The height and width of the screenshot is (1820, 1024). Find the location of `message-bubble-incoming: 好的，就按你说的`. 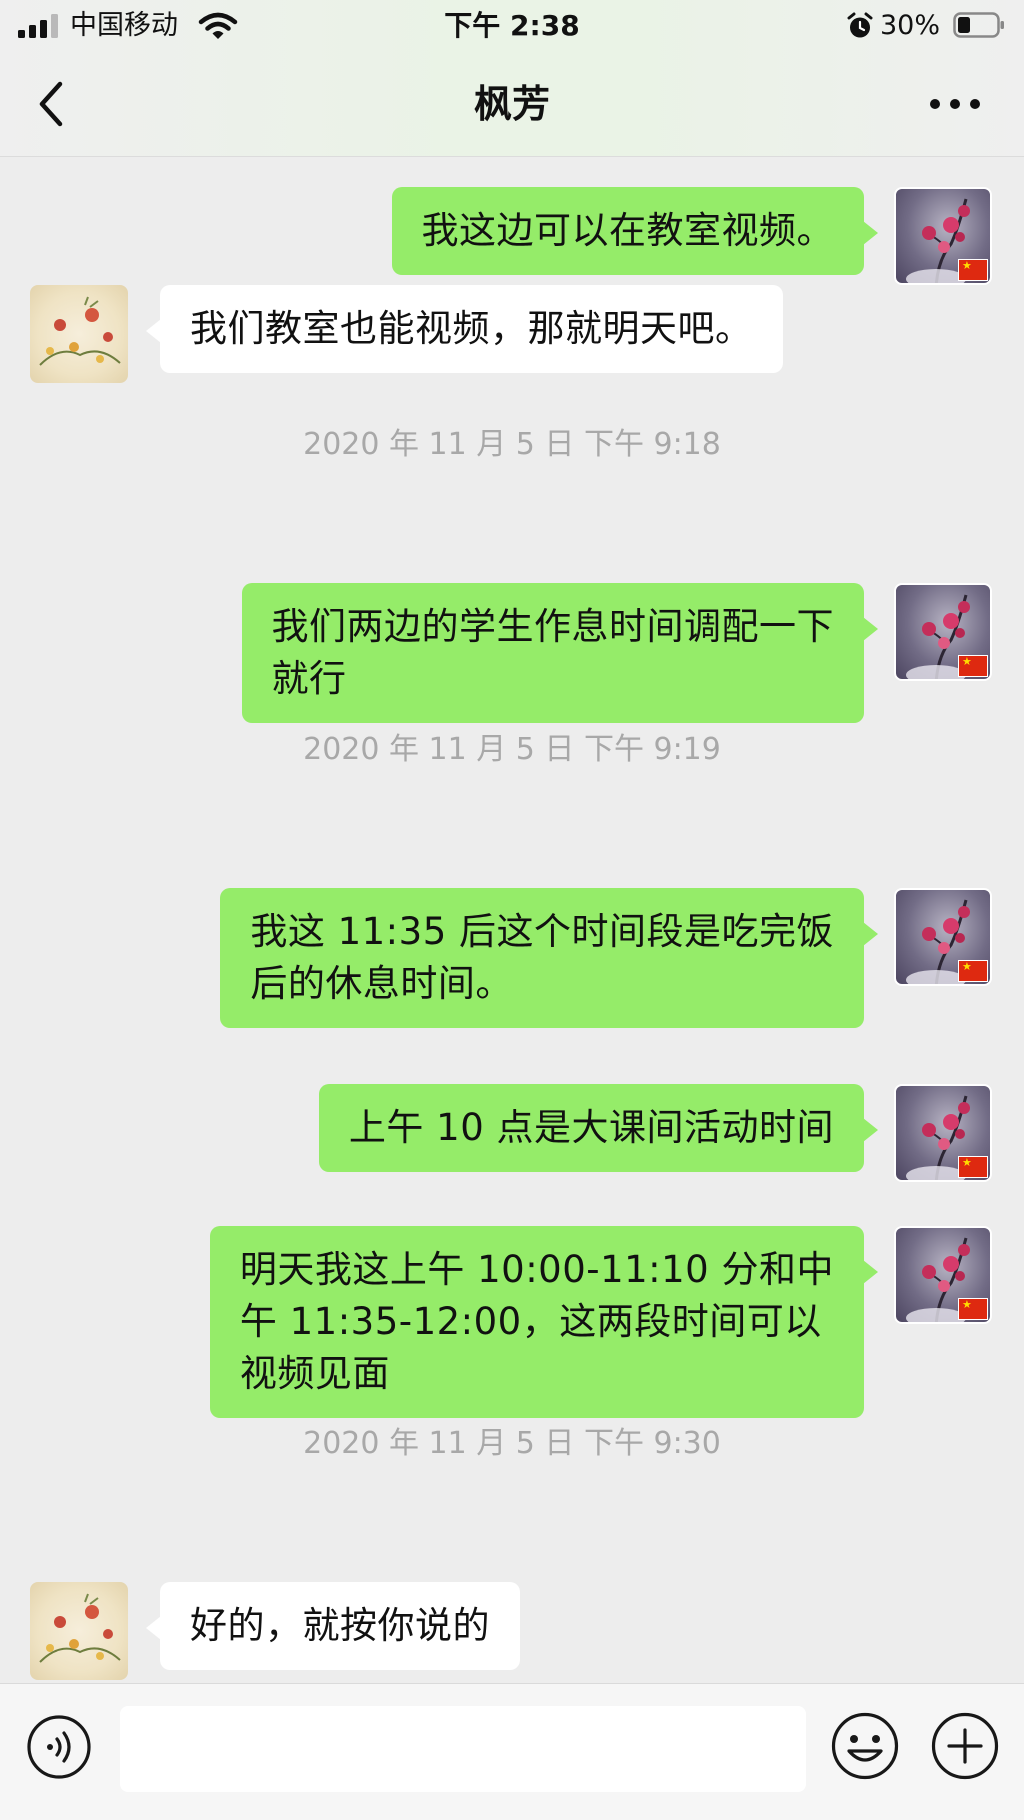

message-bubble-incoming: 好的，就按你说的 is located at coordinates (333, 1626).